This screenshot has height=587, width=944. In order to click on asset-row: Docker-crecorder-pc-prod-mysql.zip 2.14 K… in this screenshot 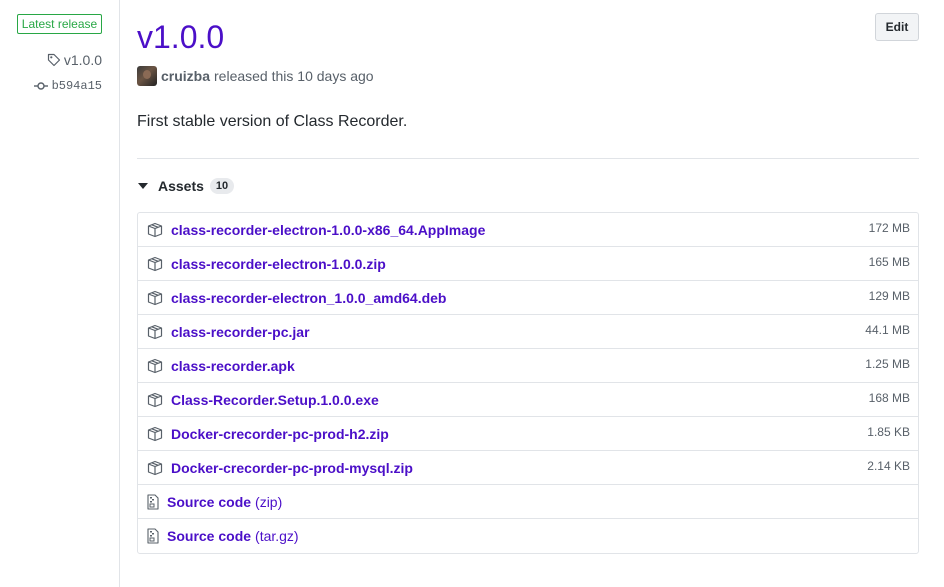, I will do `click(528, 468)`.